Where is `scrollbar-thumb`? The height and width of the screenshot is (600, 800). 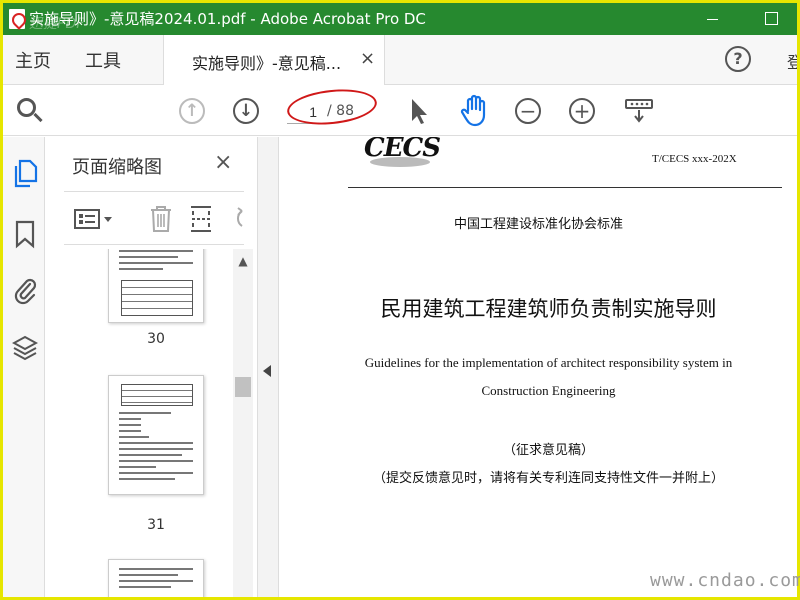 scrollbar-thumb is located at coordinates (243, 387).